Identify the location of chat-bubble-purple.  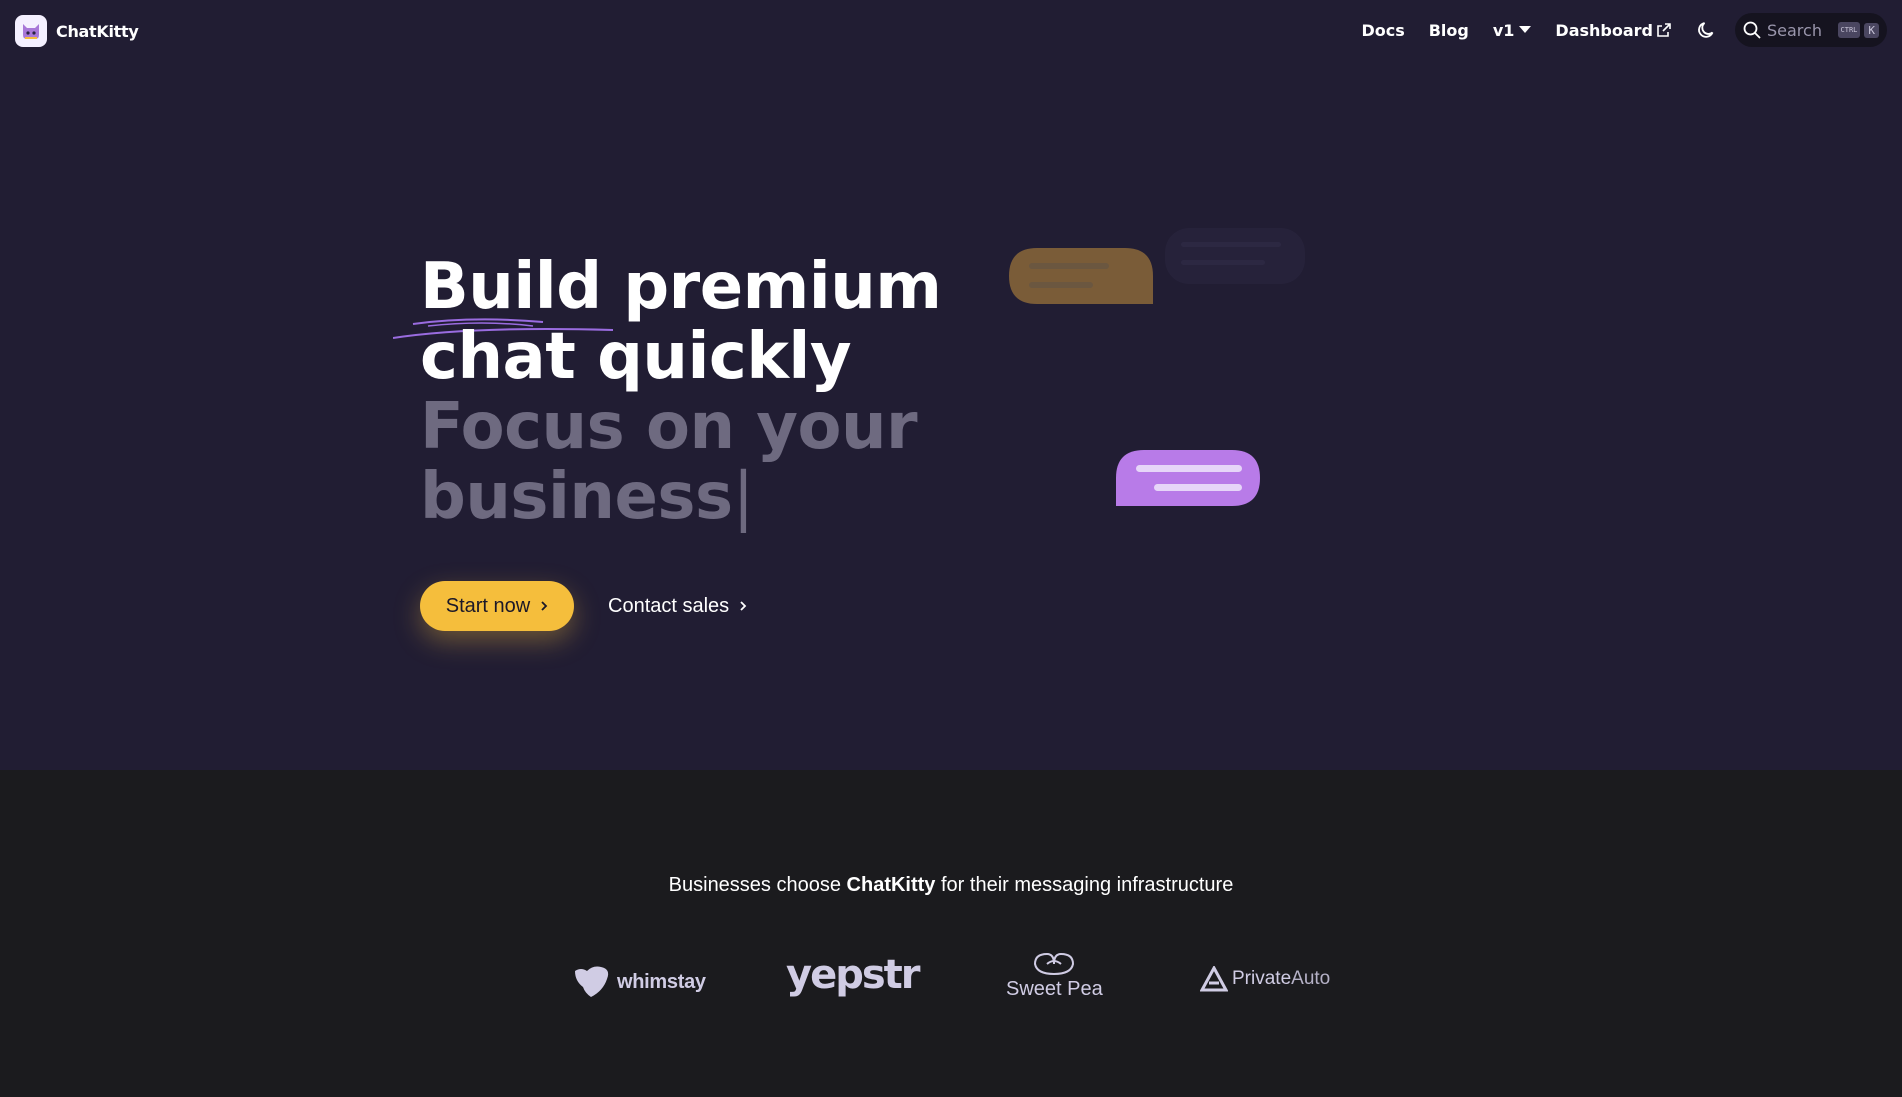
(1188, 478).